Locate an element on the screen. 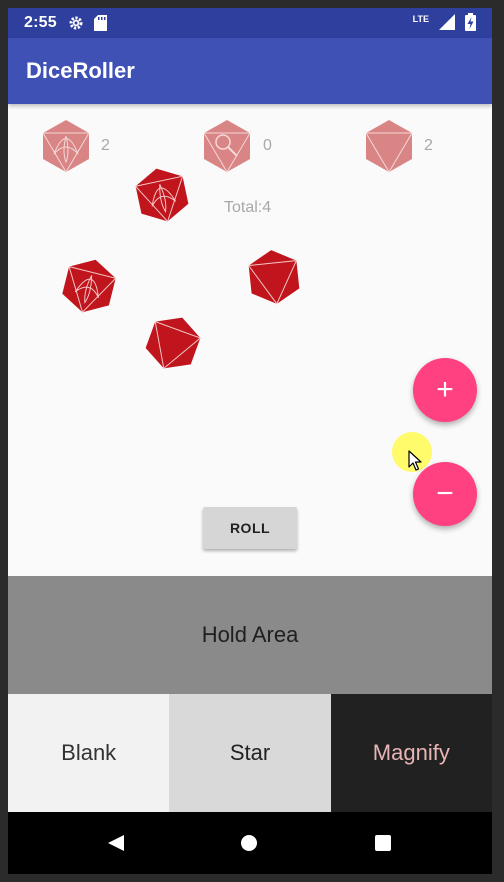 This screenshot has width=504, height=882. face-counter-magnify: 0 is located at coordinates (246, 146).